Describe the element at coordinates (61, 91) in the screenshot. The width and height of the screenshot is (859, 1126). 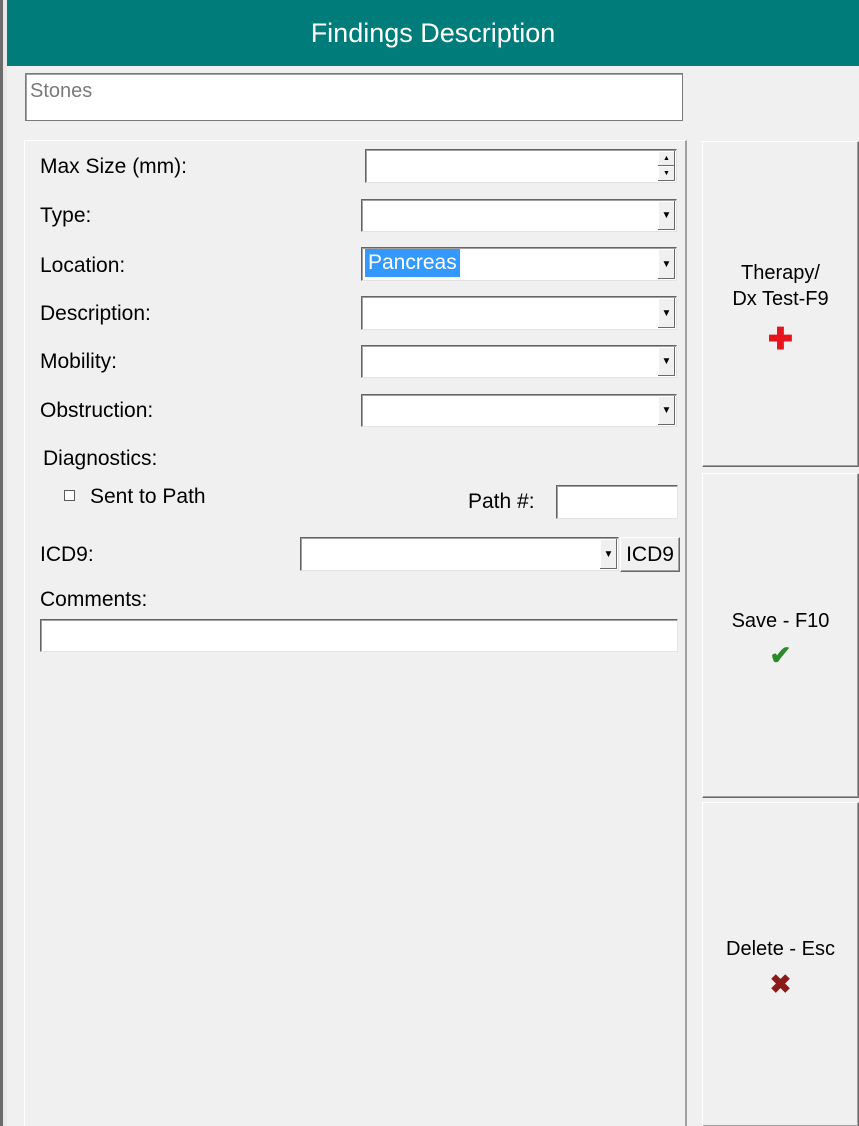
I see `finding-name-text: Stones` at that location.